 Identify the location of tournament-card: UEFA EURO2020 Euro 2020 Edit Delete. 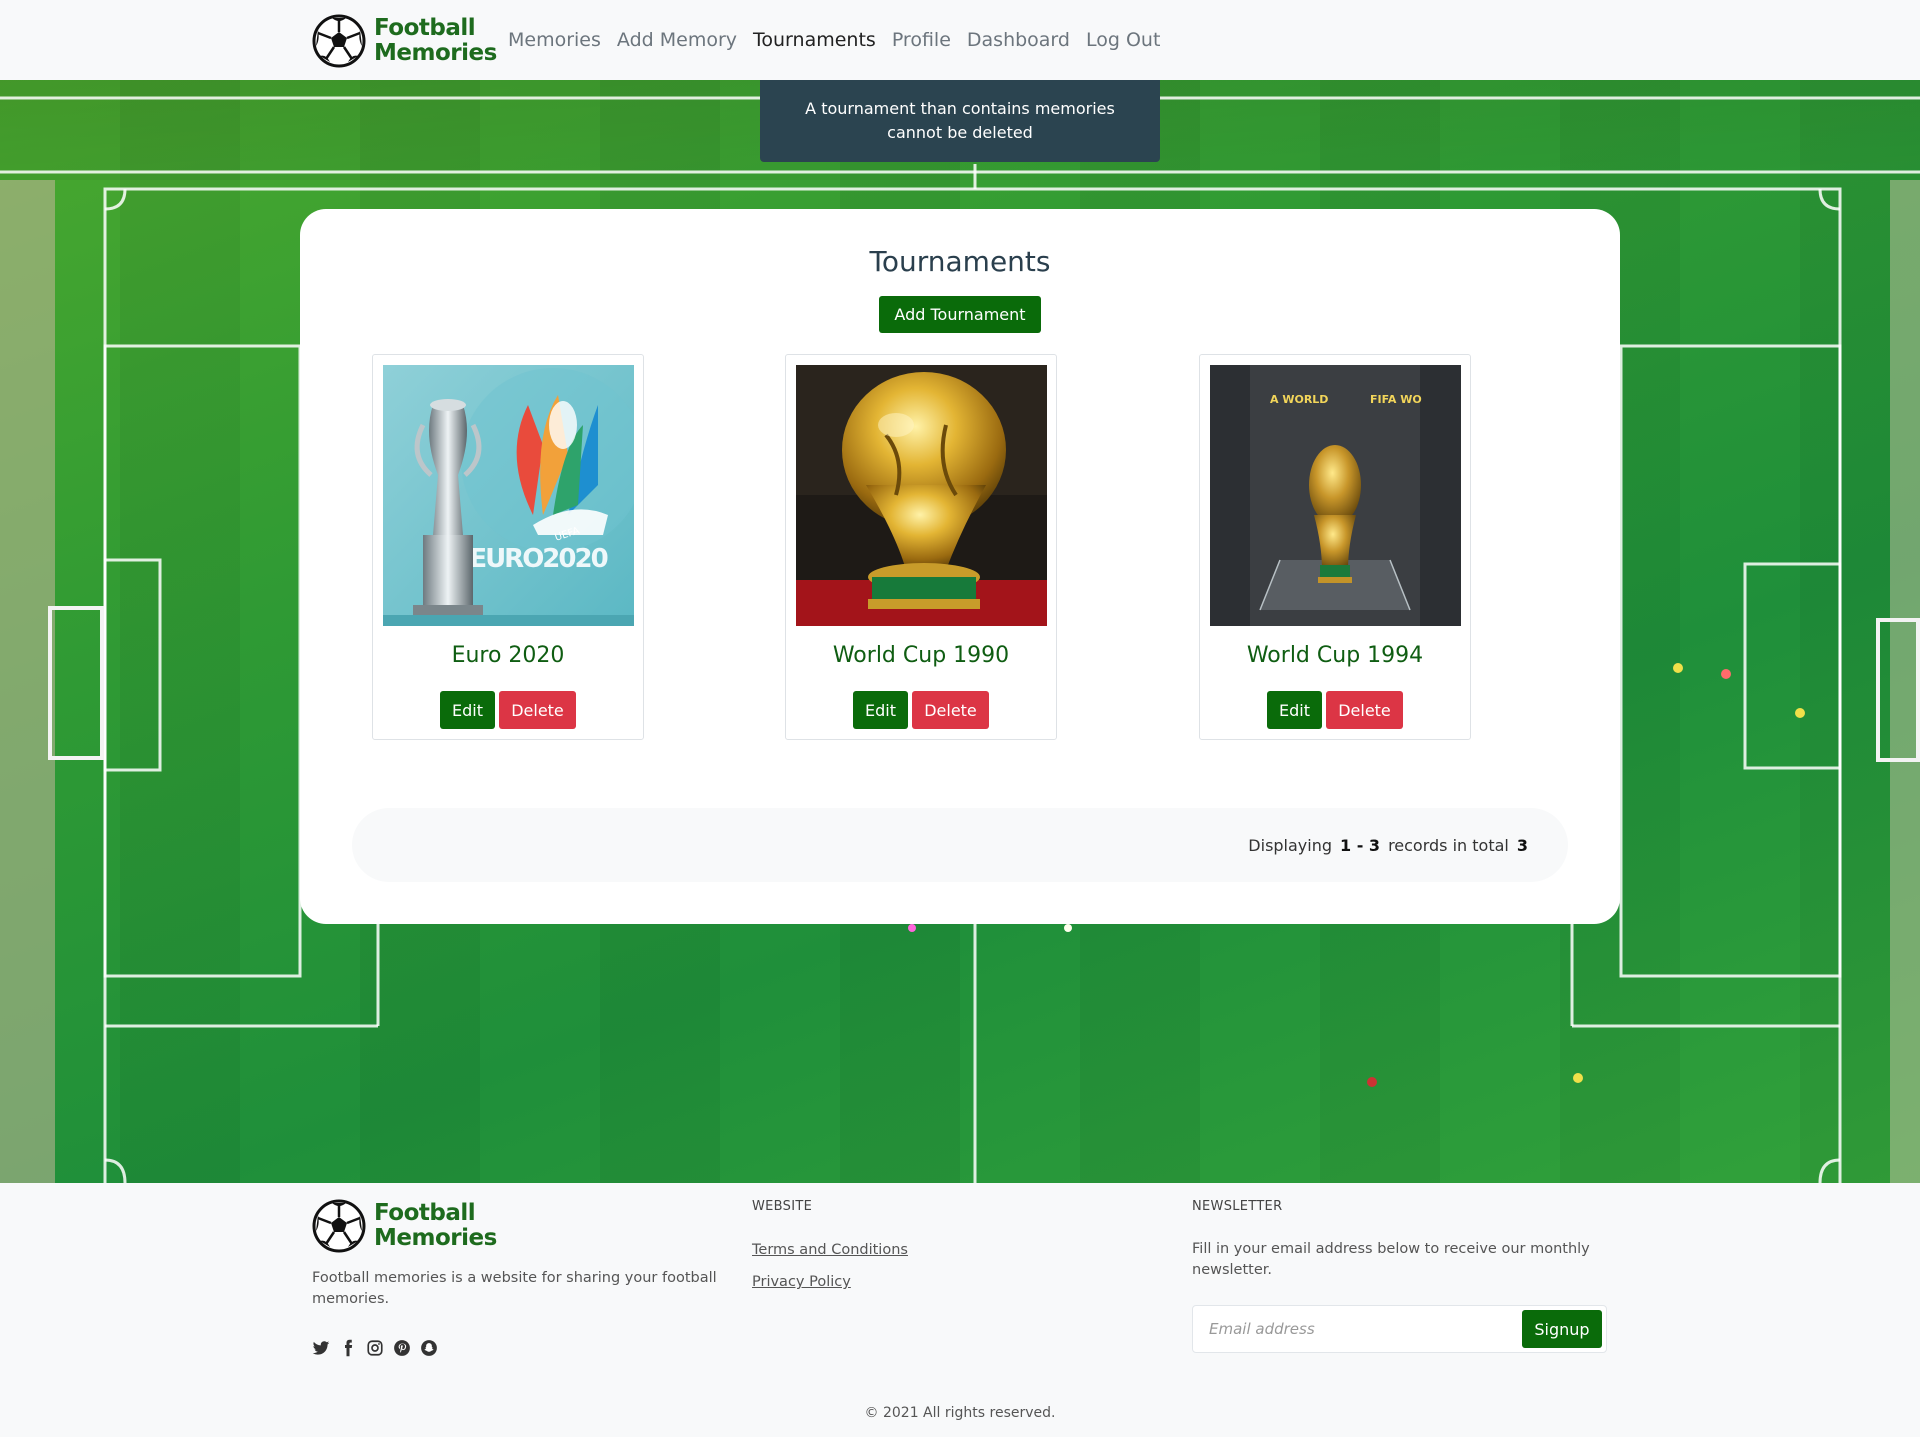
(508, 547).